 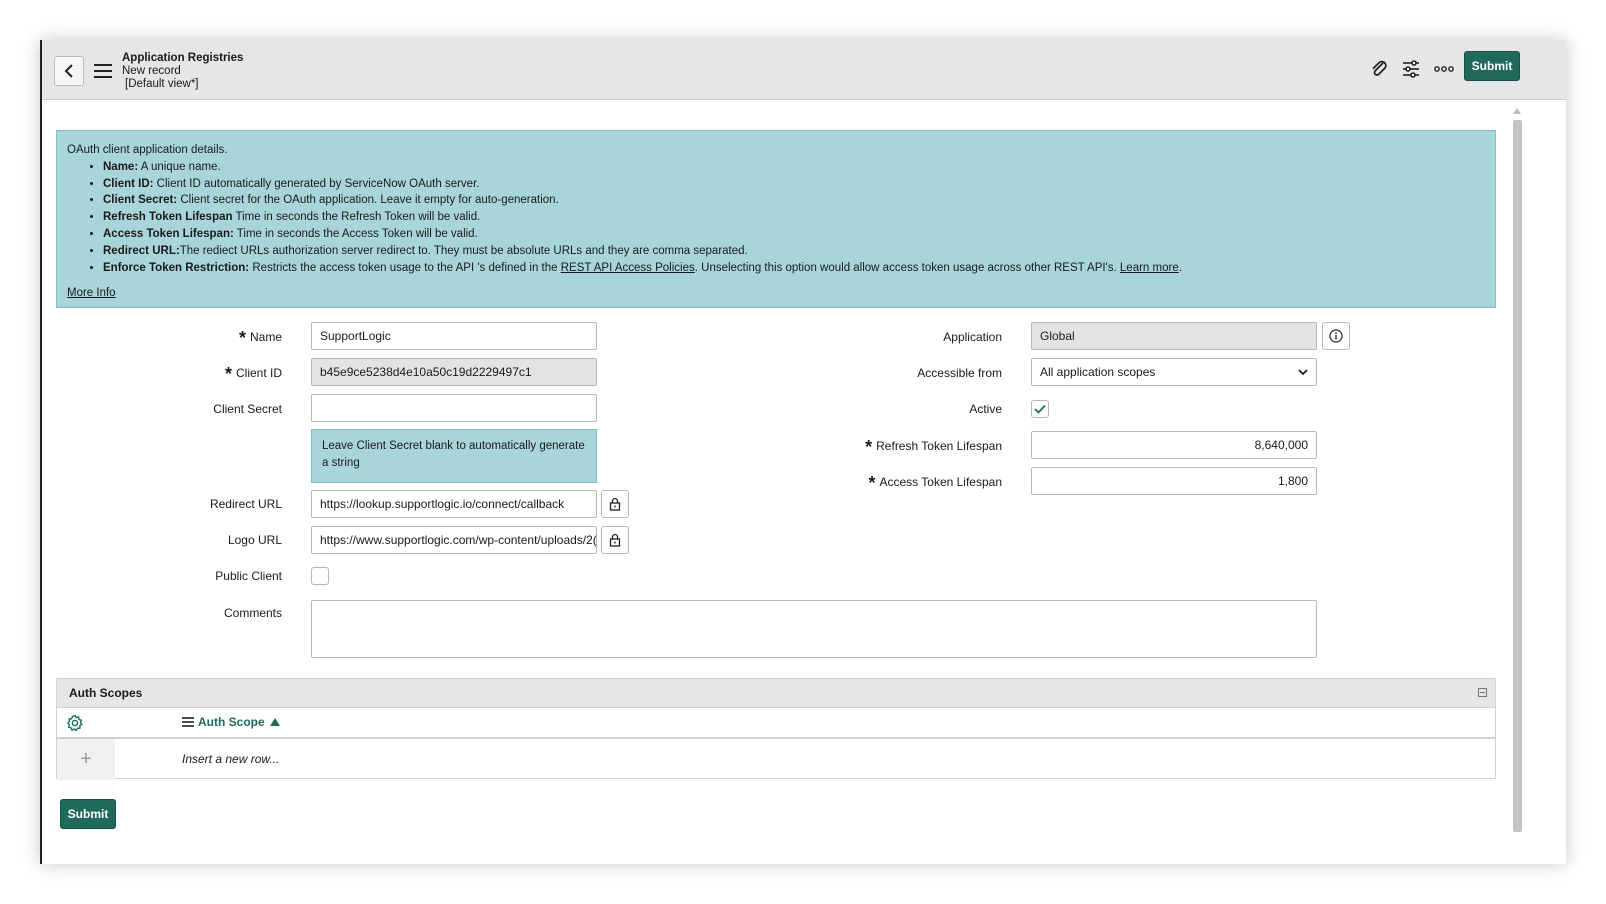 I want to click on checkmark-icon, so click(x=1040, y=409).